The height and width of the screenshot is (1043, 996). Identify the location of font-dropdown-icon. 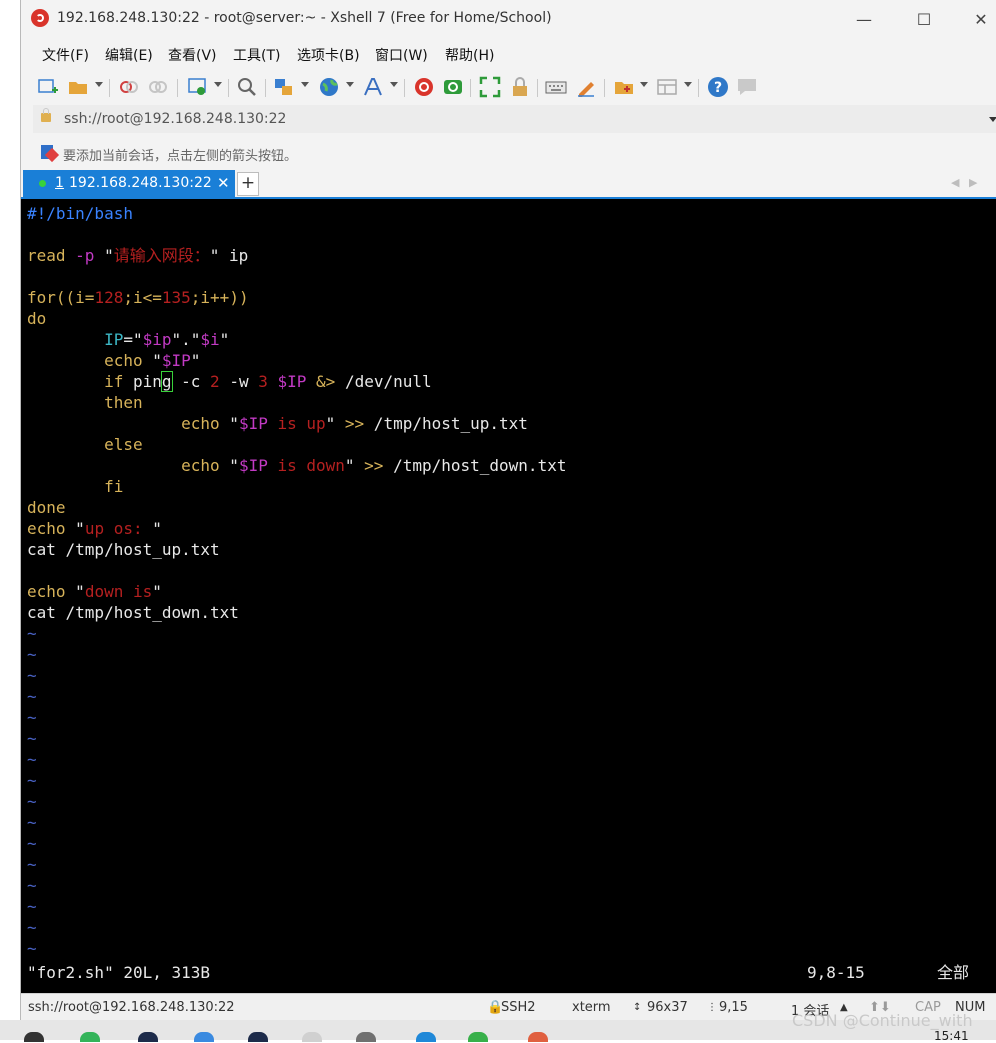
(394, 84).